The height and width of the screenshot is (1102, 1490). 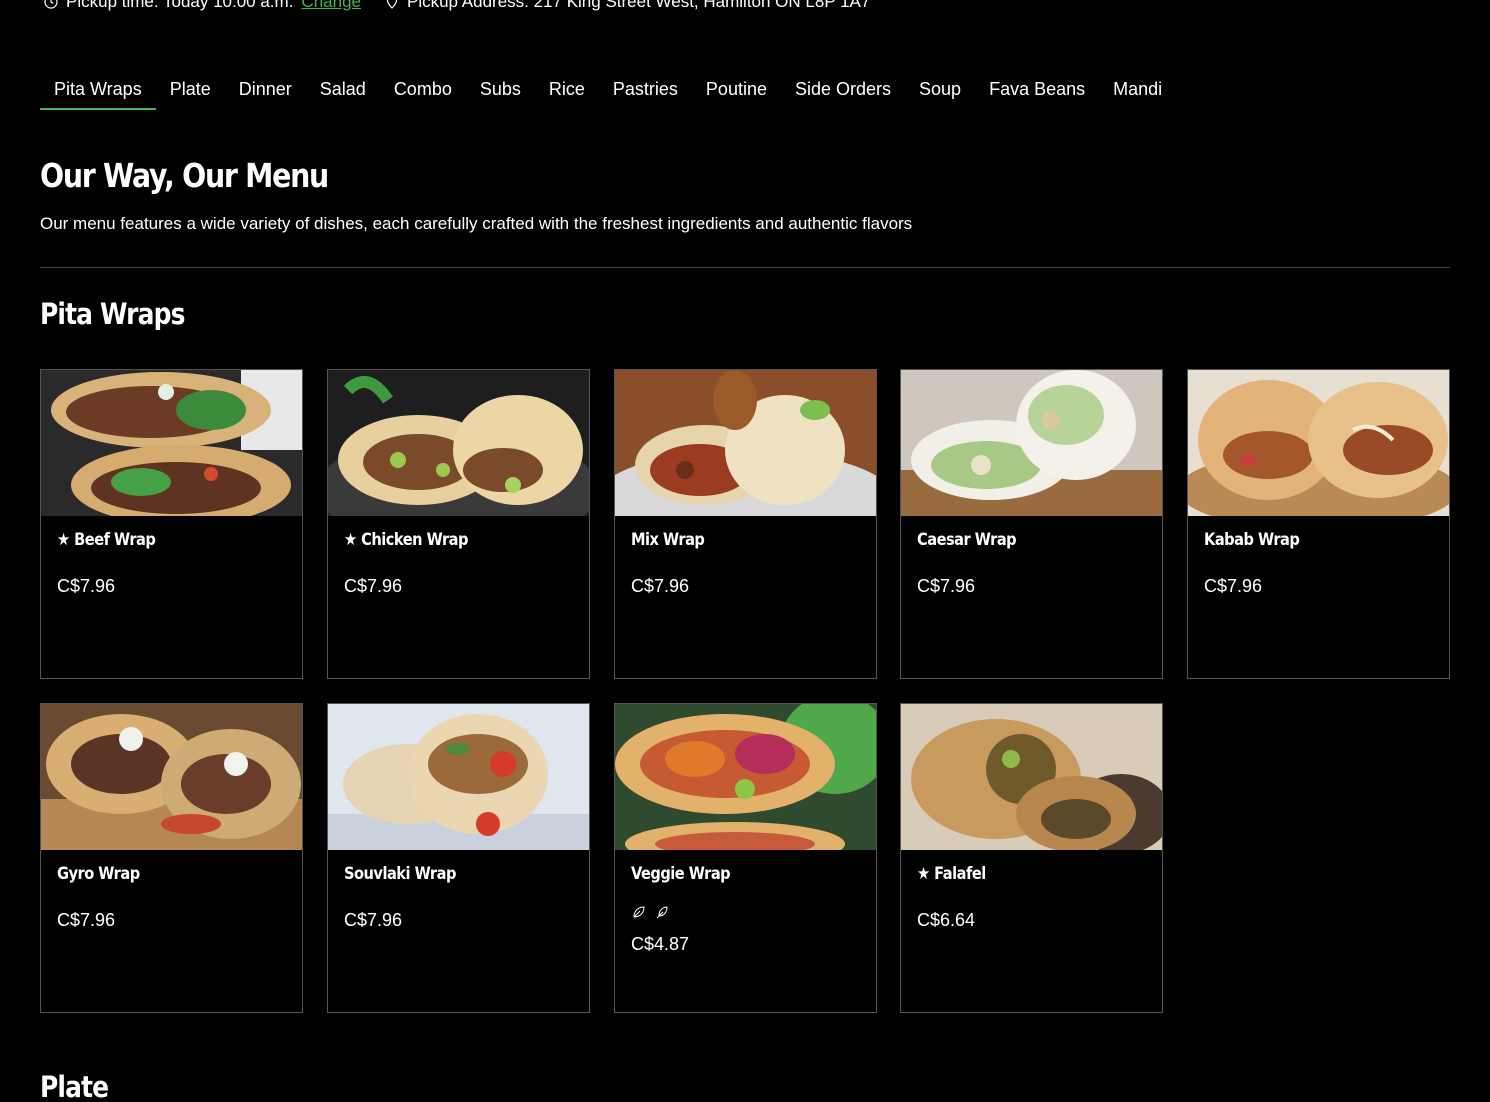 What do you see at coordinates (681, 874) in the screenshot?
I see `item-name: Veggie Wrap` at bounding box center [681, 874].